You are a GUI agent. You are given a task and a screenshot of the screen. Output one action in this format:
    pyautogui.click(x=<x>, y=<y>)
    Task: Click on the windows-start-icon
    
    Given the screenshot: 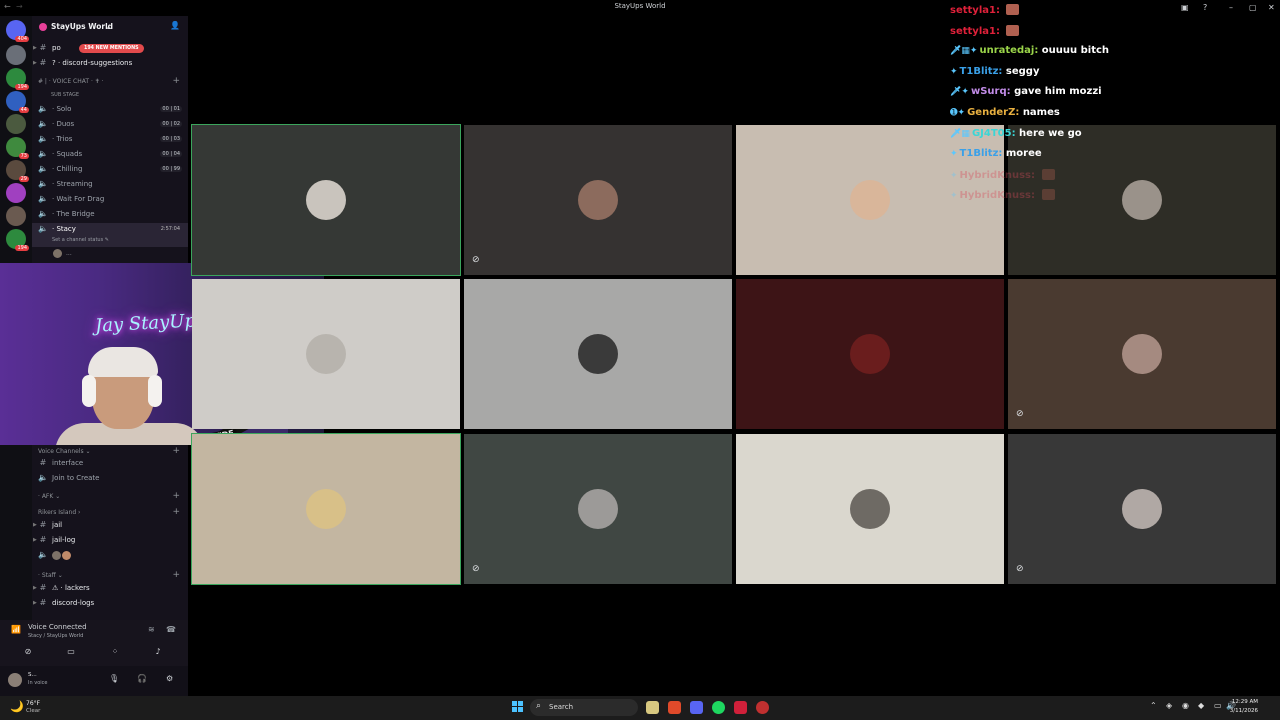 What is the action you would take?
    pyautogui.click(x=518, y=707)
    